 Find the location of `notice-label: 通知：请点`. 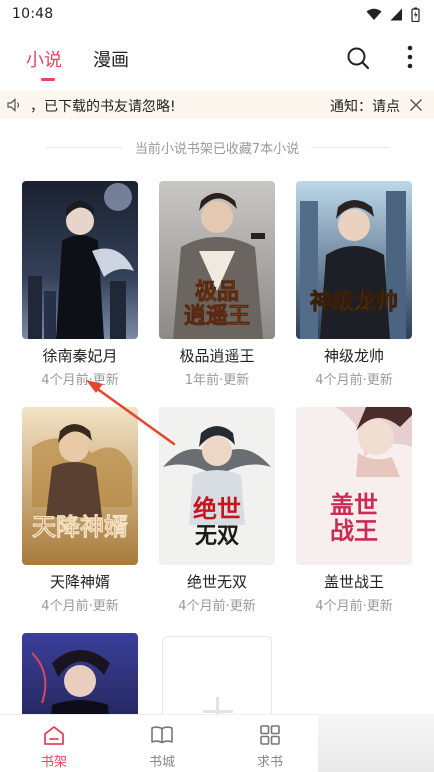

notice-label: 通知：请点 is located at coordinates (365, 106).